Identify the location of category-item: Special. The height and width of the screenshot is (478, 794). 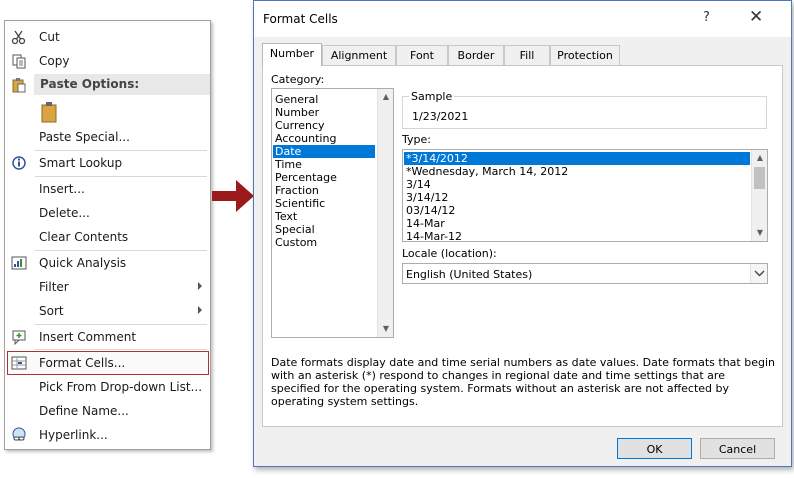
(295, 229).